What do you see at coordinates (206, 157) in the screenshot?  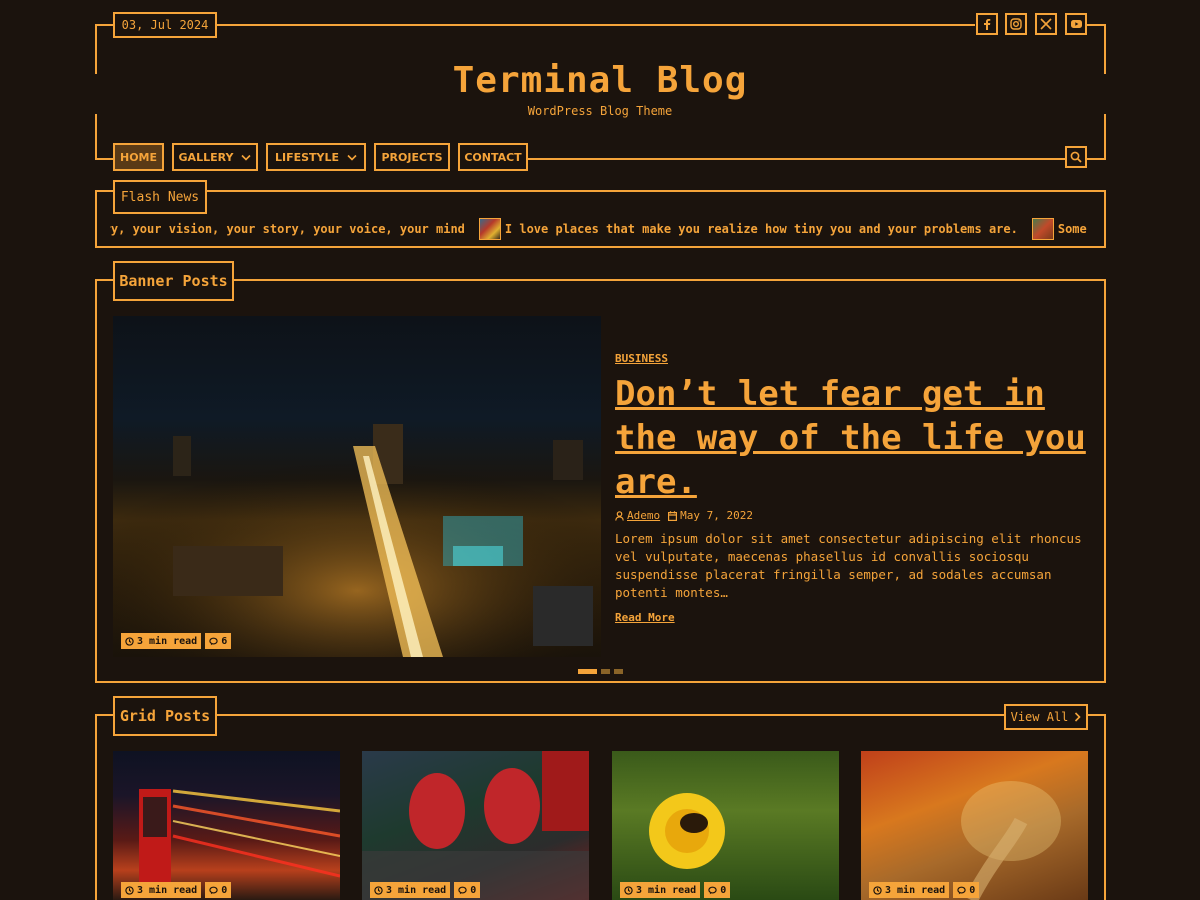 I see `nav-gallery-label: GALLERY` at bounding box center [206, 157].